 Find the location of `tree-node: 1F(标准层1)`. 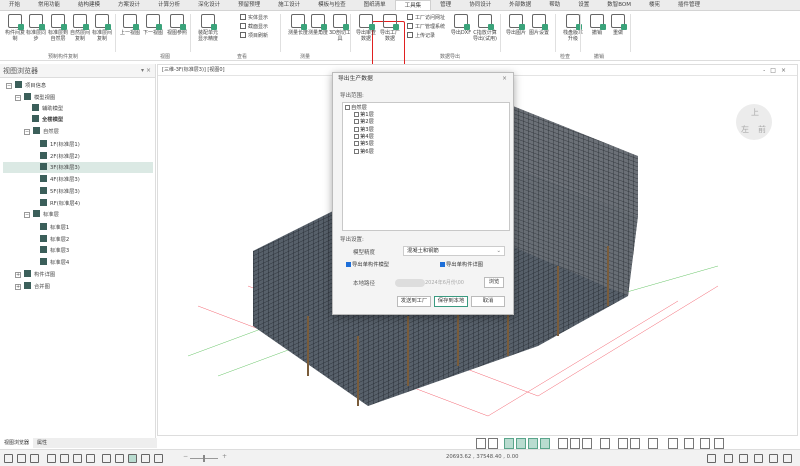

tree-node: 1F(标准层1) is located at coordinates (60, 145).